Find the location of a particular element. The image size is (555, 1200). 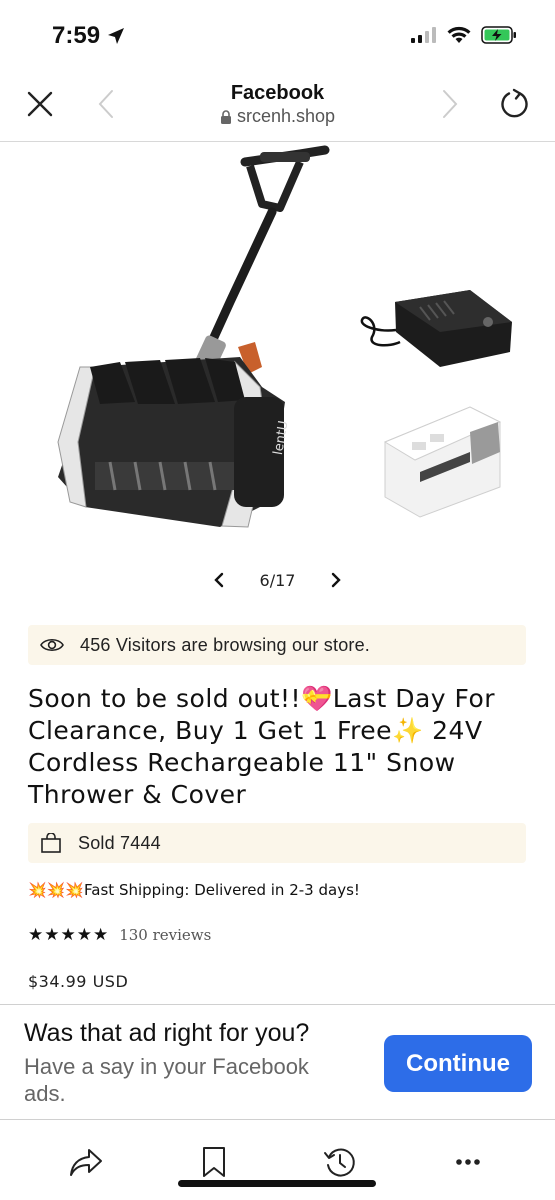

url-display: srcenh.shop is located at coordinates (277, 116).